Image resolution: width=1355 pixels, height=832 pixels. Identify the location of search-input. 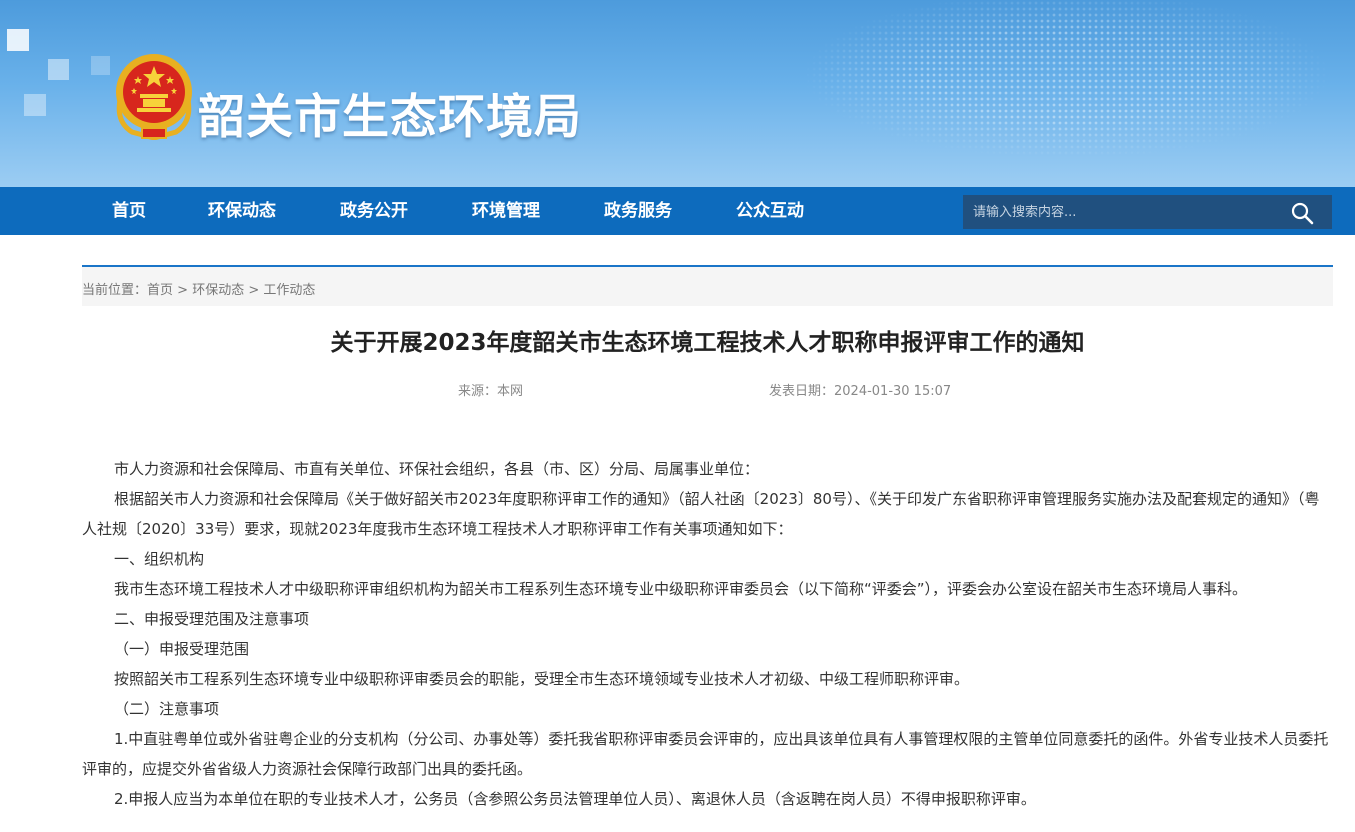
(1123, 212).